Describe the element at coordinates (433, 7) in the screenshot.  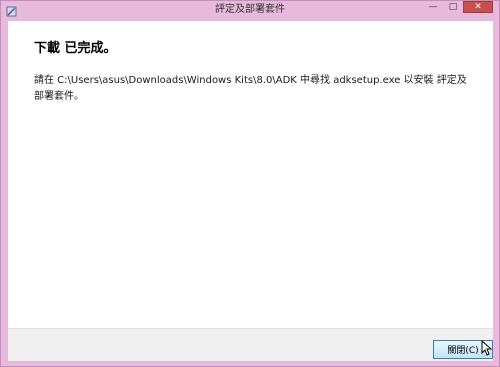
I see `minimize-button: —` at that location.